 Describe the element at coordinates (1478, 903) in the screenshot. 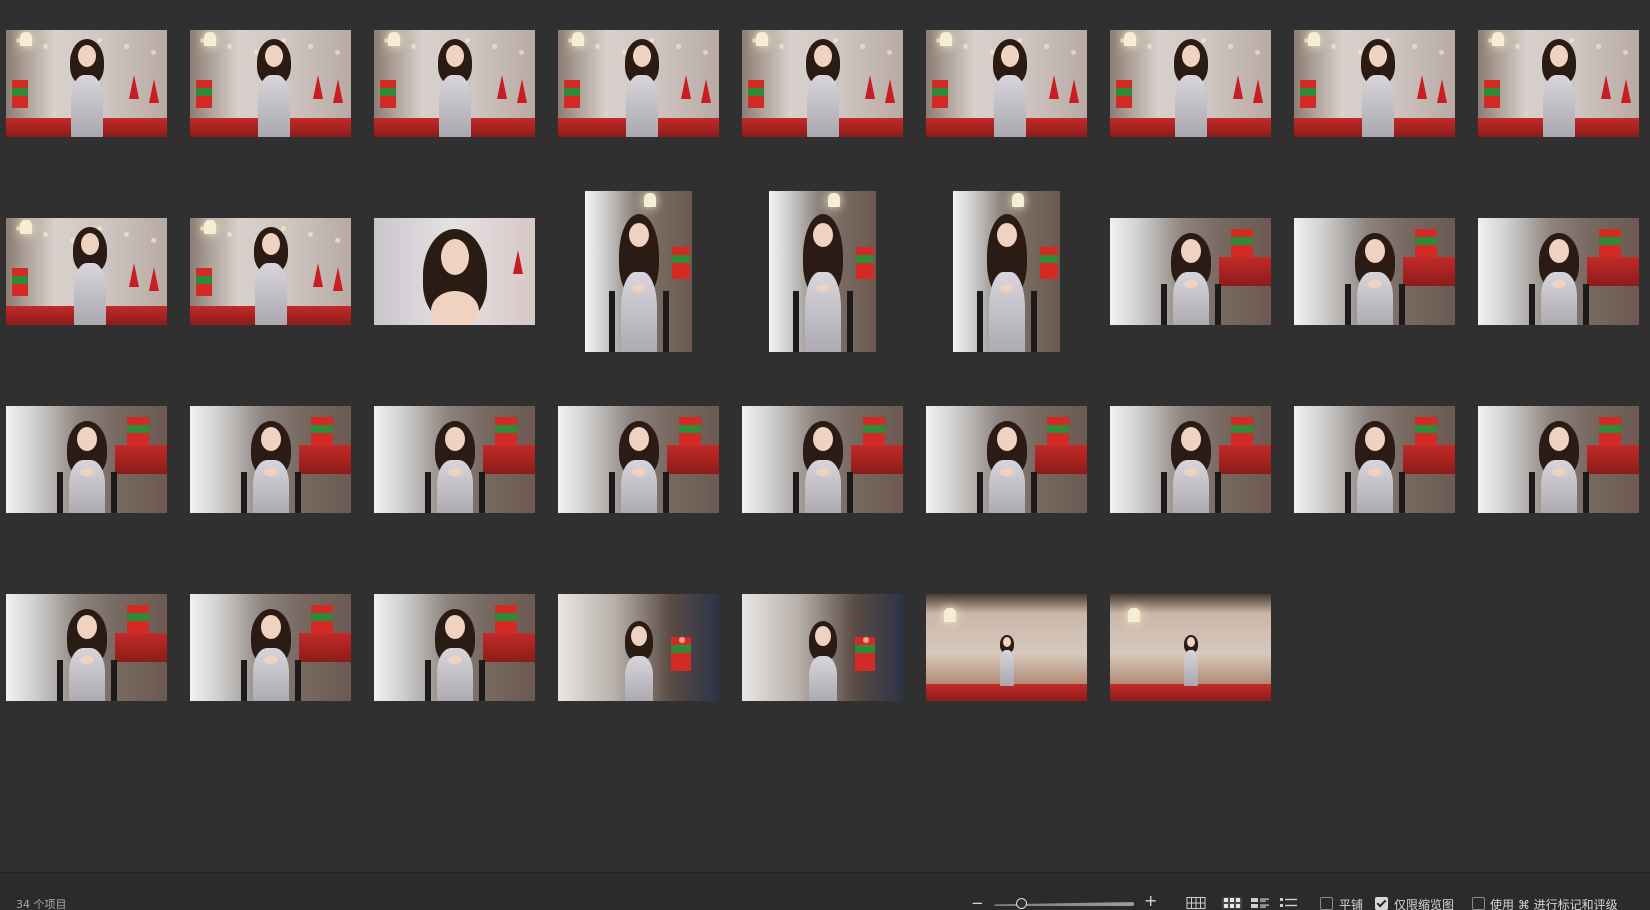

I see `rating-checkbox` at that location.